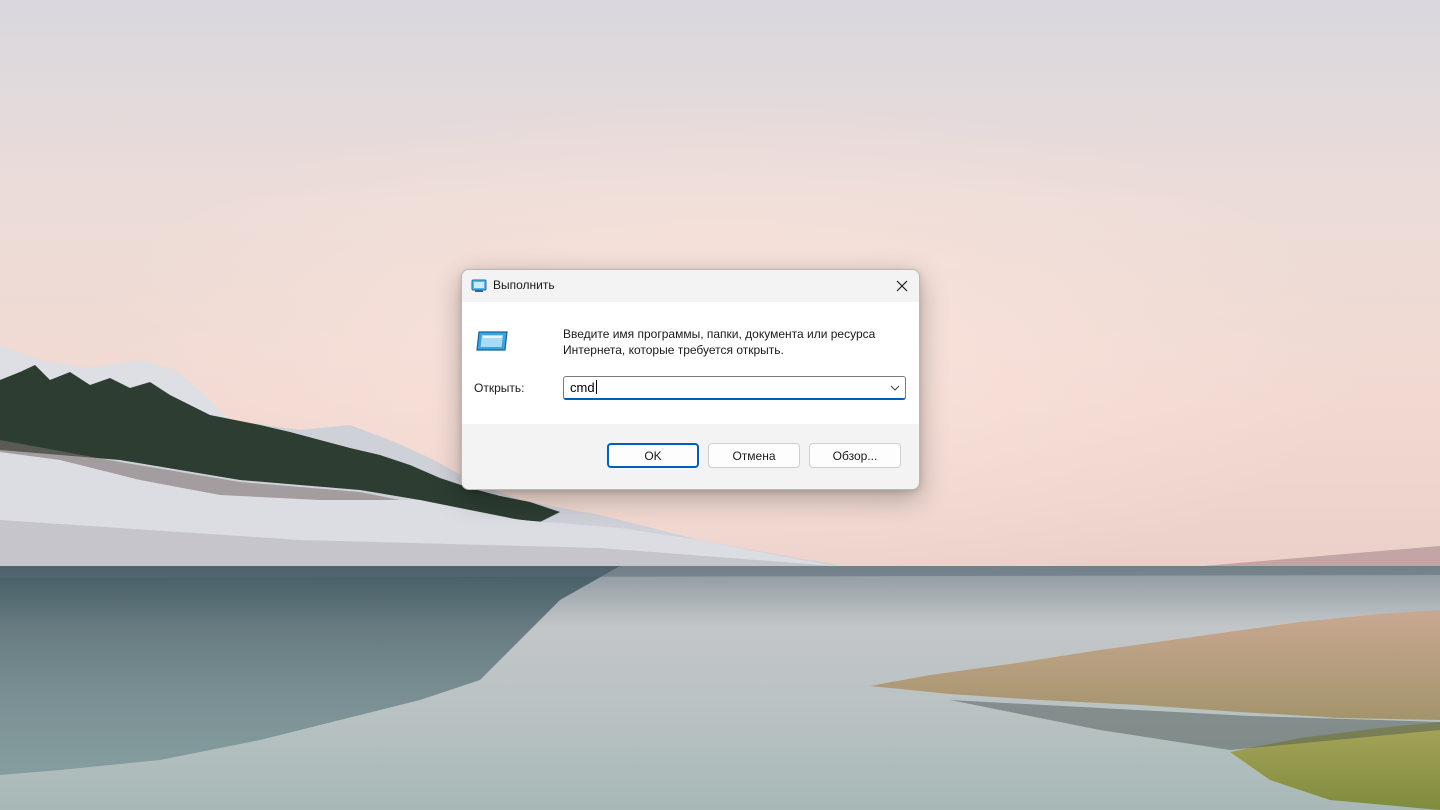 This screenshot has width=1440, height=810. I want to click on close-icon, so click(902, 286).